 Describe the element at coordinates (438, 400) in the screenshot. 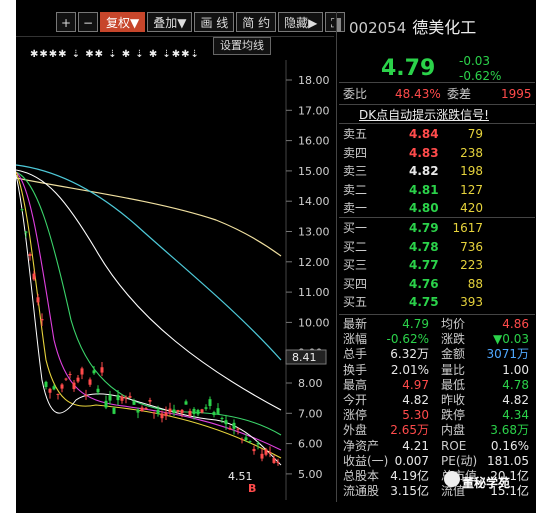

I see `stat-row: 今开 4.82 昨收 4.82` at that location.